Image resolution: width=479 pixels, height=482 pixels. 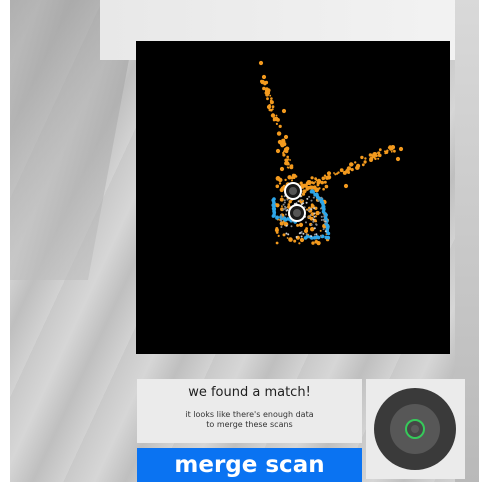 What do you see at coordinates (249, 414) in the screenshot?
I see `match-description-line-1: it looks like there's enough data` at bounding box center [249, 414].